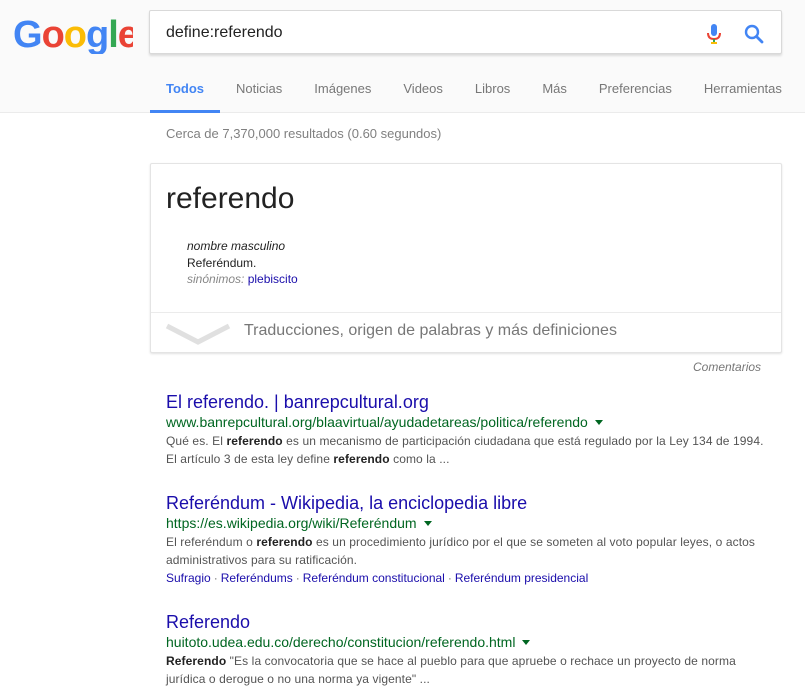 The height and width of the screenshot is (689, 805). What do you see at coordinates (727, 367) in the screenshot?
I see `feedback-link: Comentarios` at bounding box center [727, 367].